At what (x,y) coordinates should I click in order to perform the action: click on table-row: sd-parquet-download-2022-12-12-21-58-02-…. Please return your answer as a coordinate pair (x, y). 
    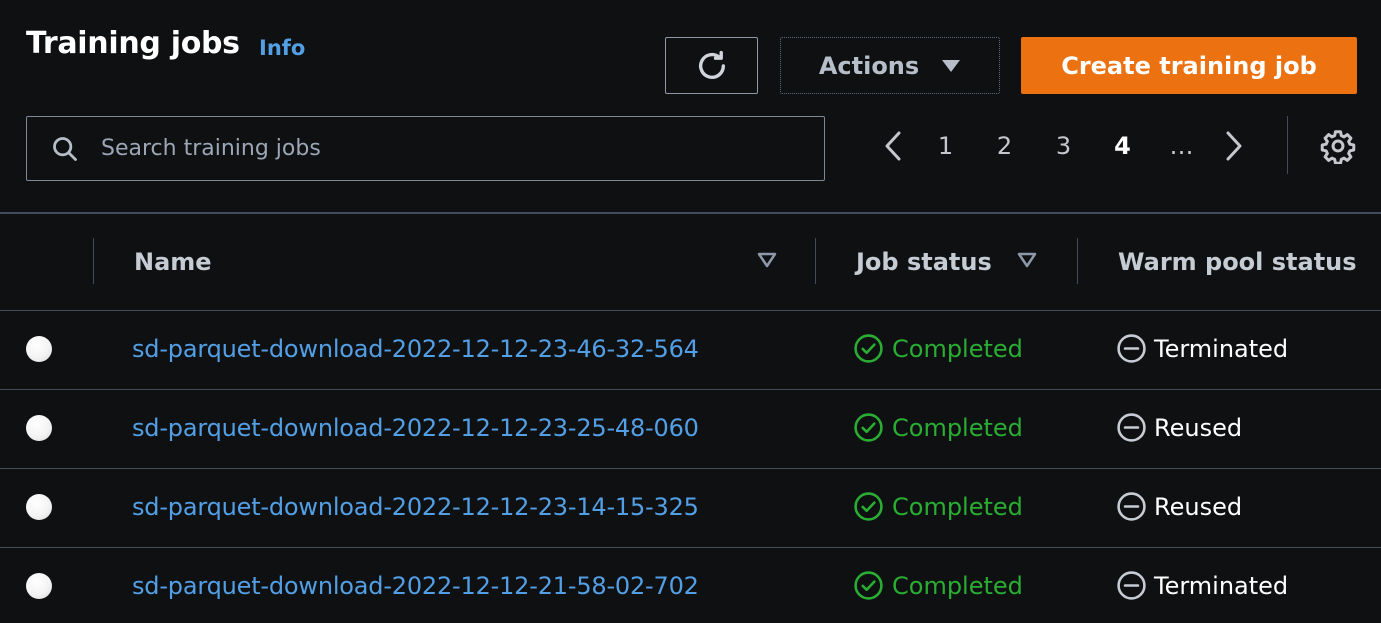
    Looking at the image, I should click on (690, 585).